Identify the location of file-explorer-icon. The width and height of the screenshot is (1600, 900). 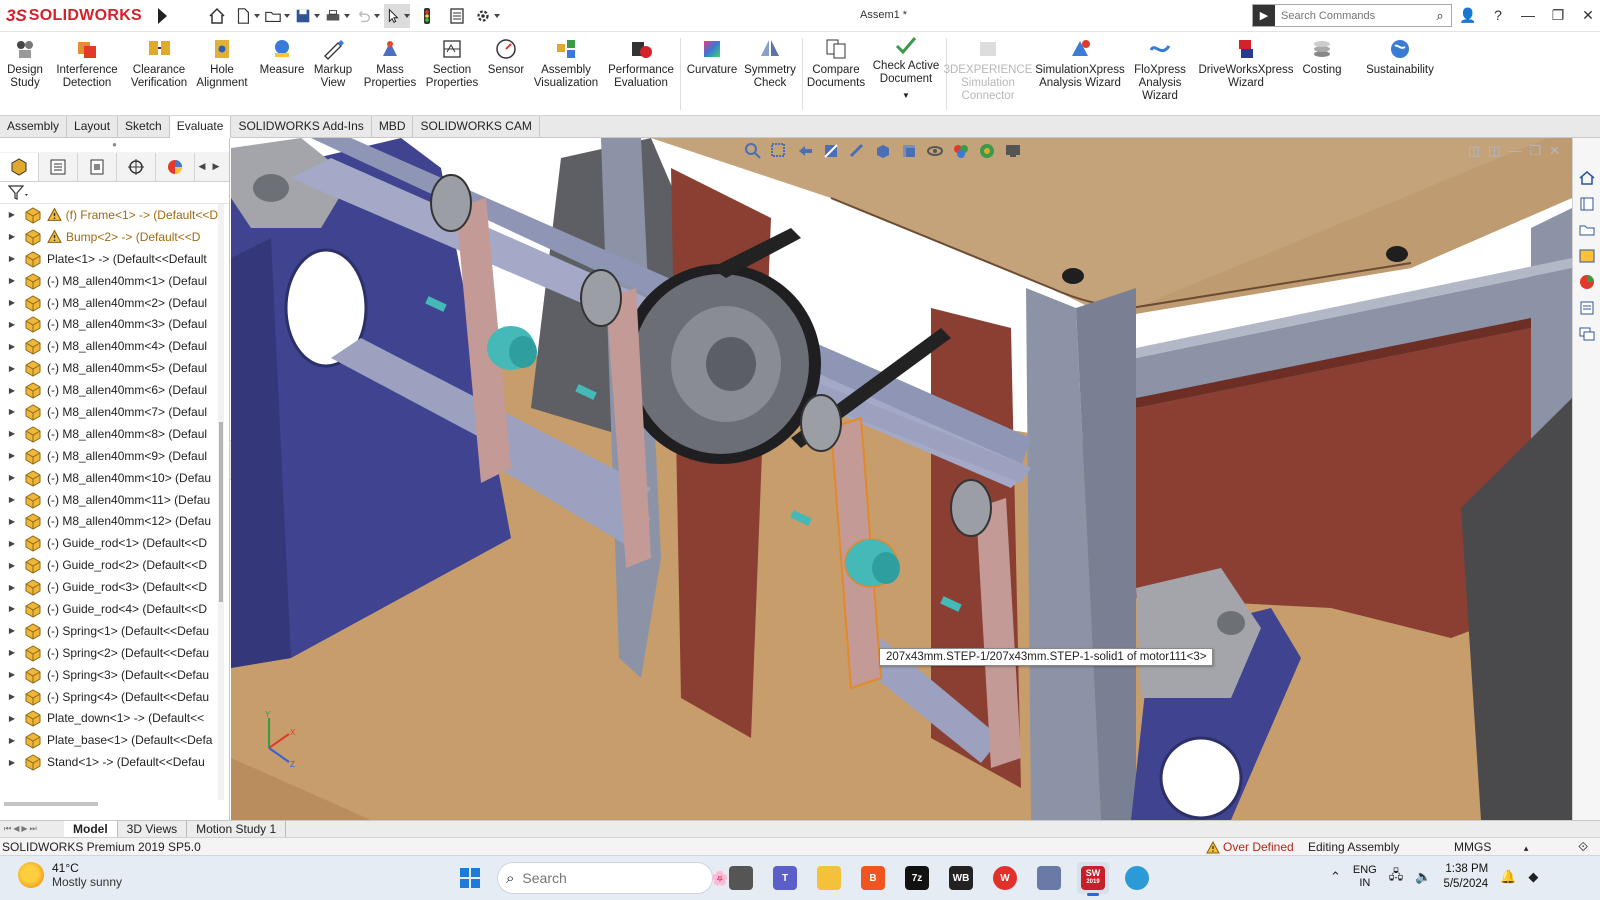
(1587, 230).